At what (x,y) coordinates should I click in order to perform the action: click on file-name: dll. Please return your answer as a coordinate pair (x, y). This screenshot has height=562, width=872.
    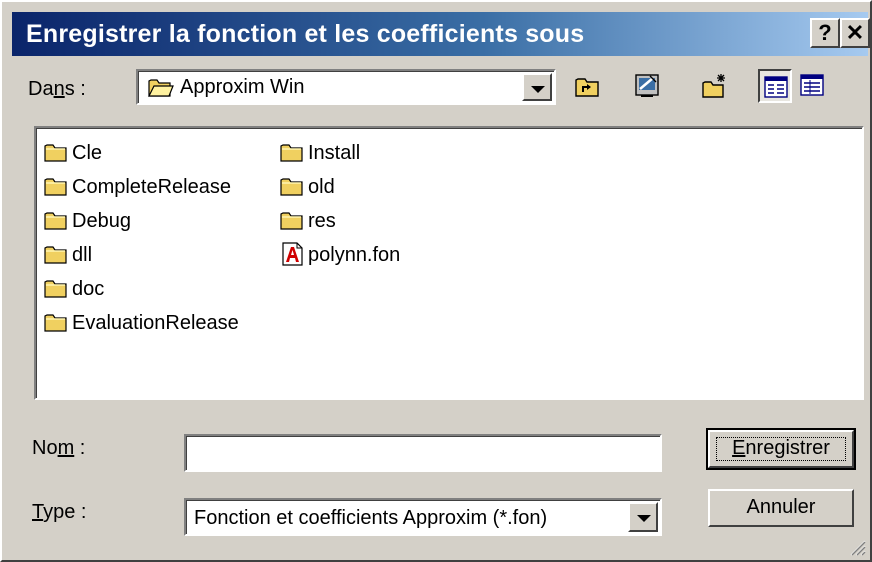
    Looking at the image, I should click on (82, 255).